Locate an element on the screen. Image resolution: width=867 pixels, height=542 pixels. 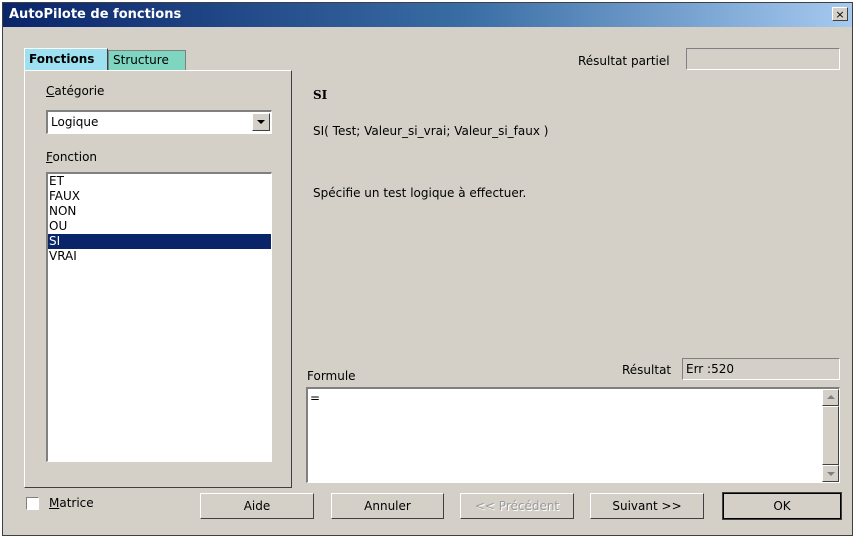
partial-result-label: Résultat partiel is located at coordinates (624, 61).